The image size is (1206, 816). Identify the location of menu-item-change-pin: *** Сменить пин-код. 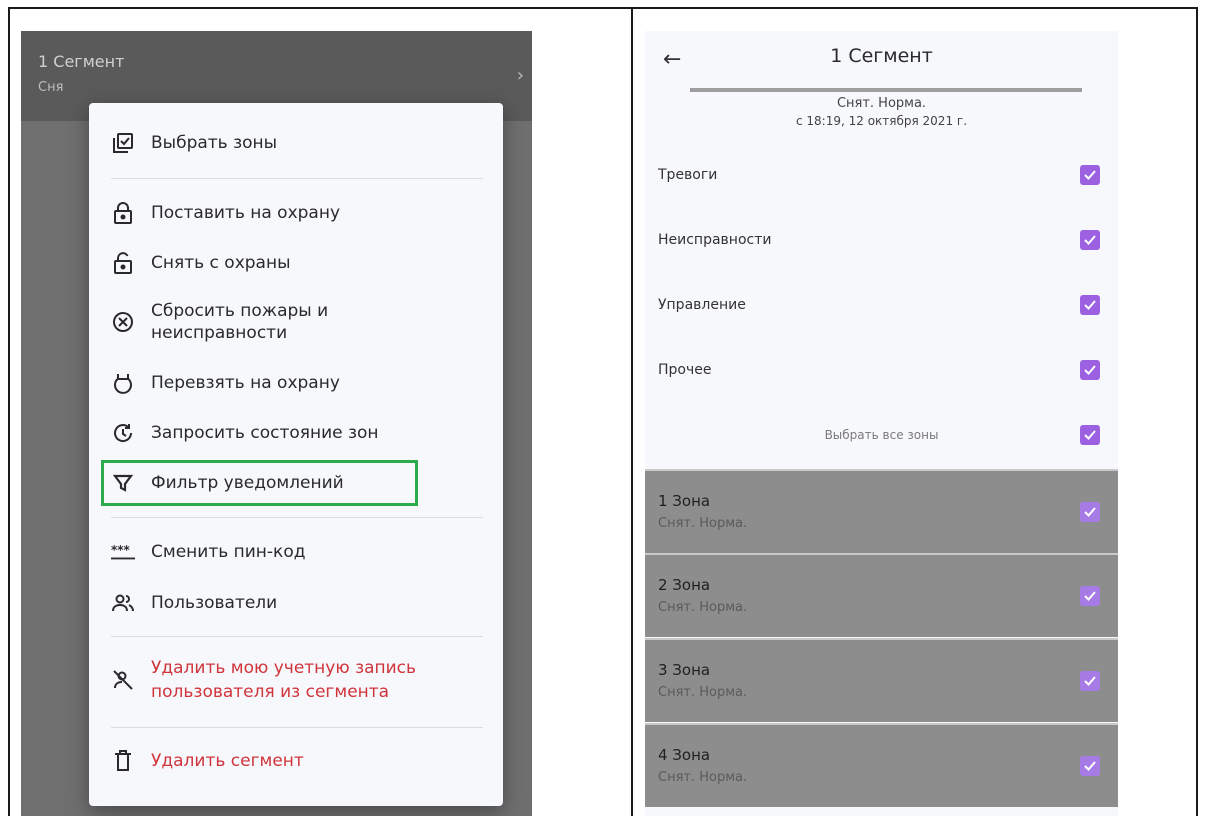
(298, 552).